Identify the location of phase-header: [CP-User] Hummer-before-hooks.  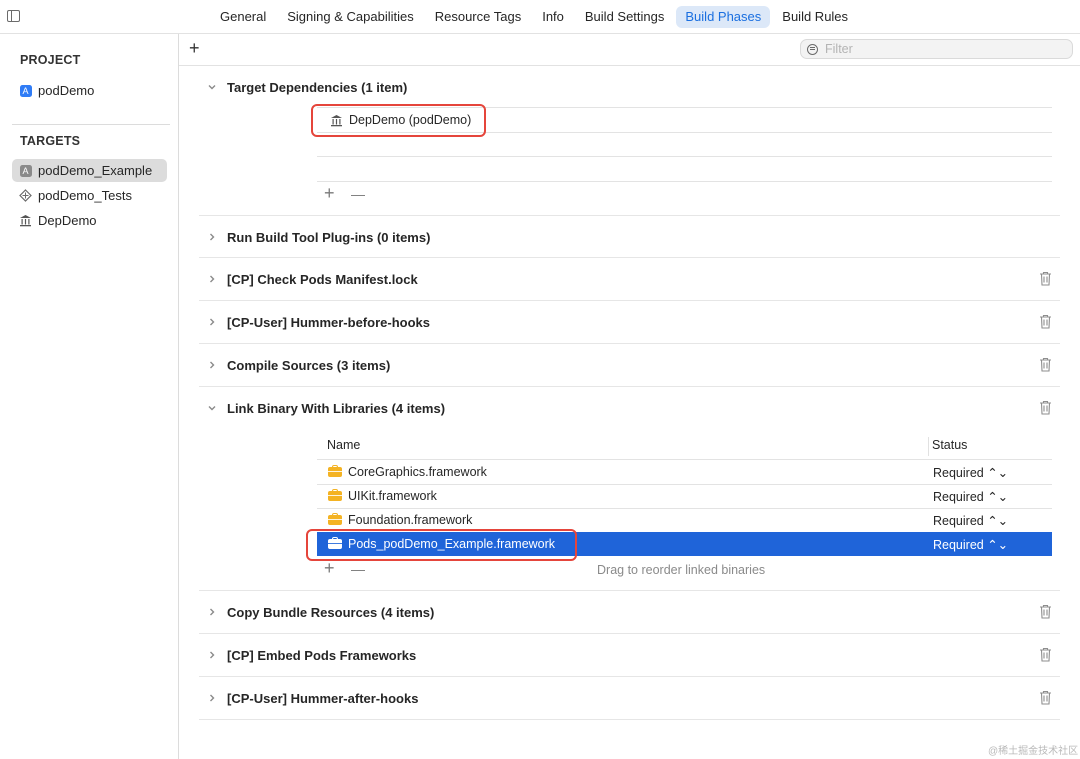
(314, 322).